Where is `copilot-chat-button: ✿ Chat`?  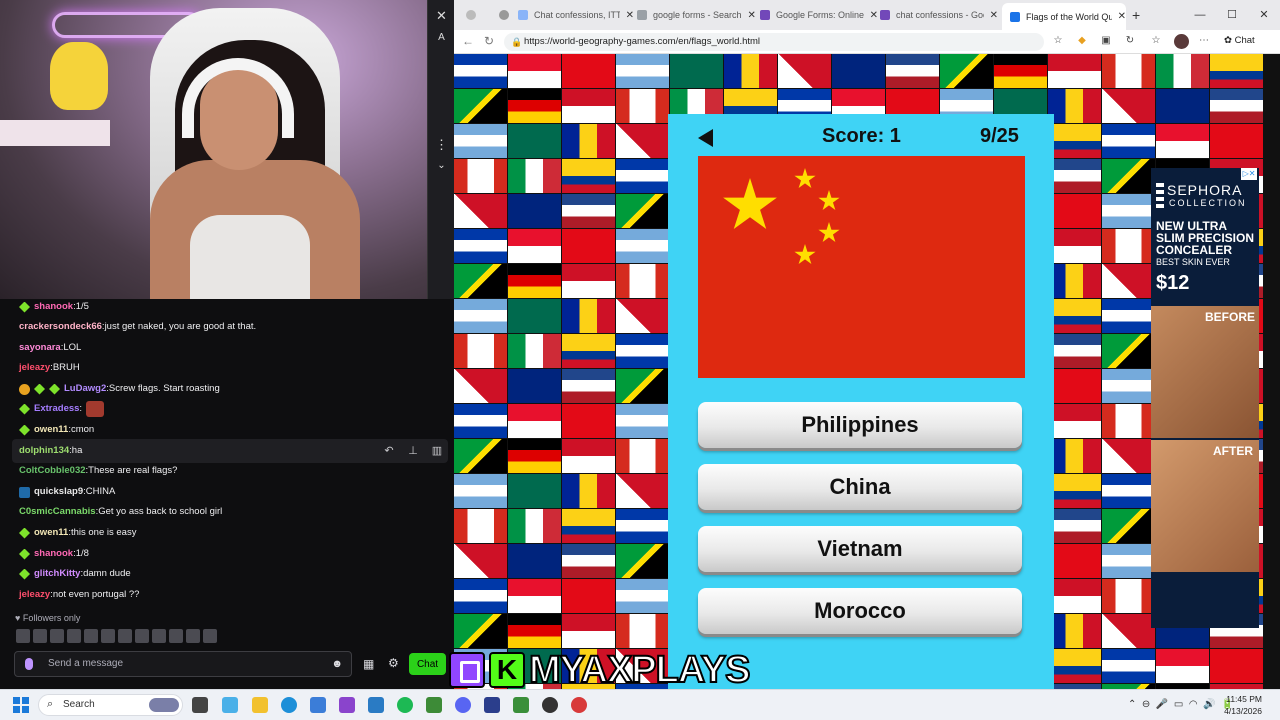 copilot-chat-button: ✿ Chat is located at coordinates (1239, 40).